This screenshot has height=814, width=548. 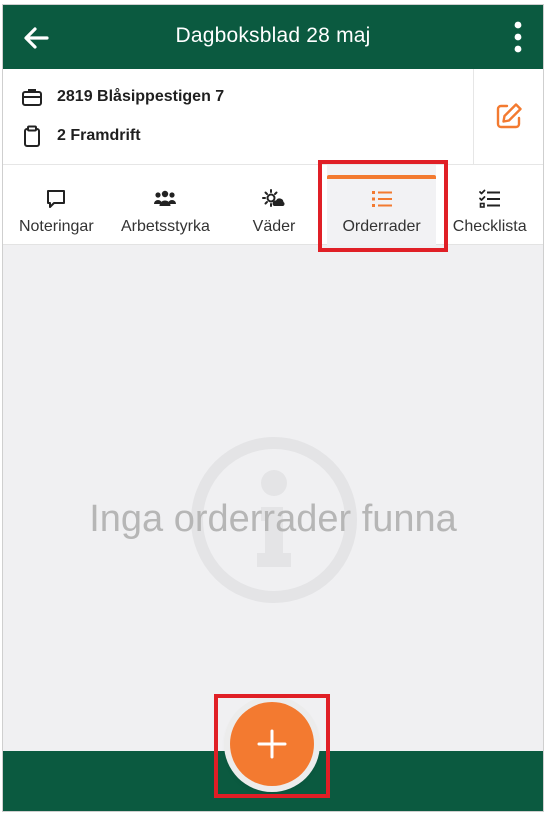 What do you see at coordinates (489, 198) in the screenshot?
I see `checklist-icon` at bounding box center [489, 198].